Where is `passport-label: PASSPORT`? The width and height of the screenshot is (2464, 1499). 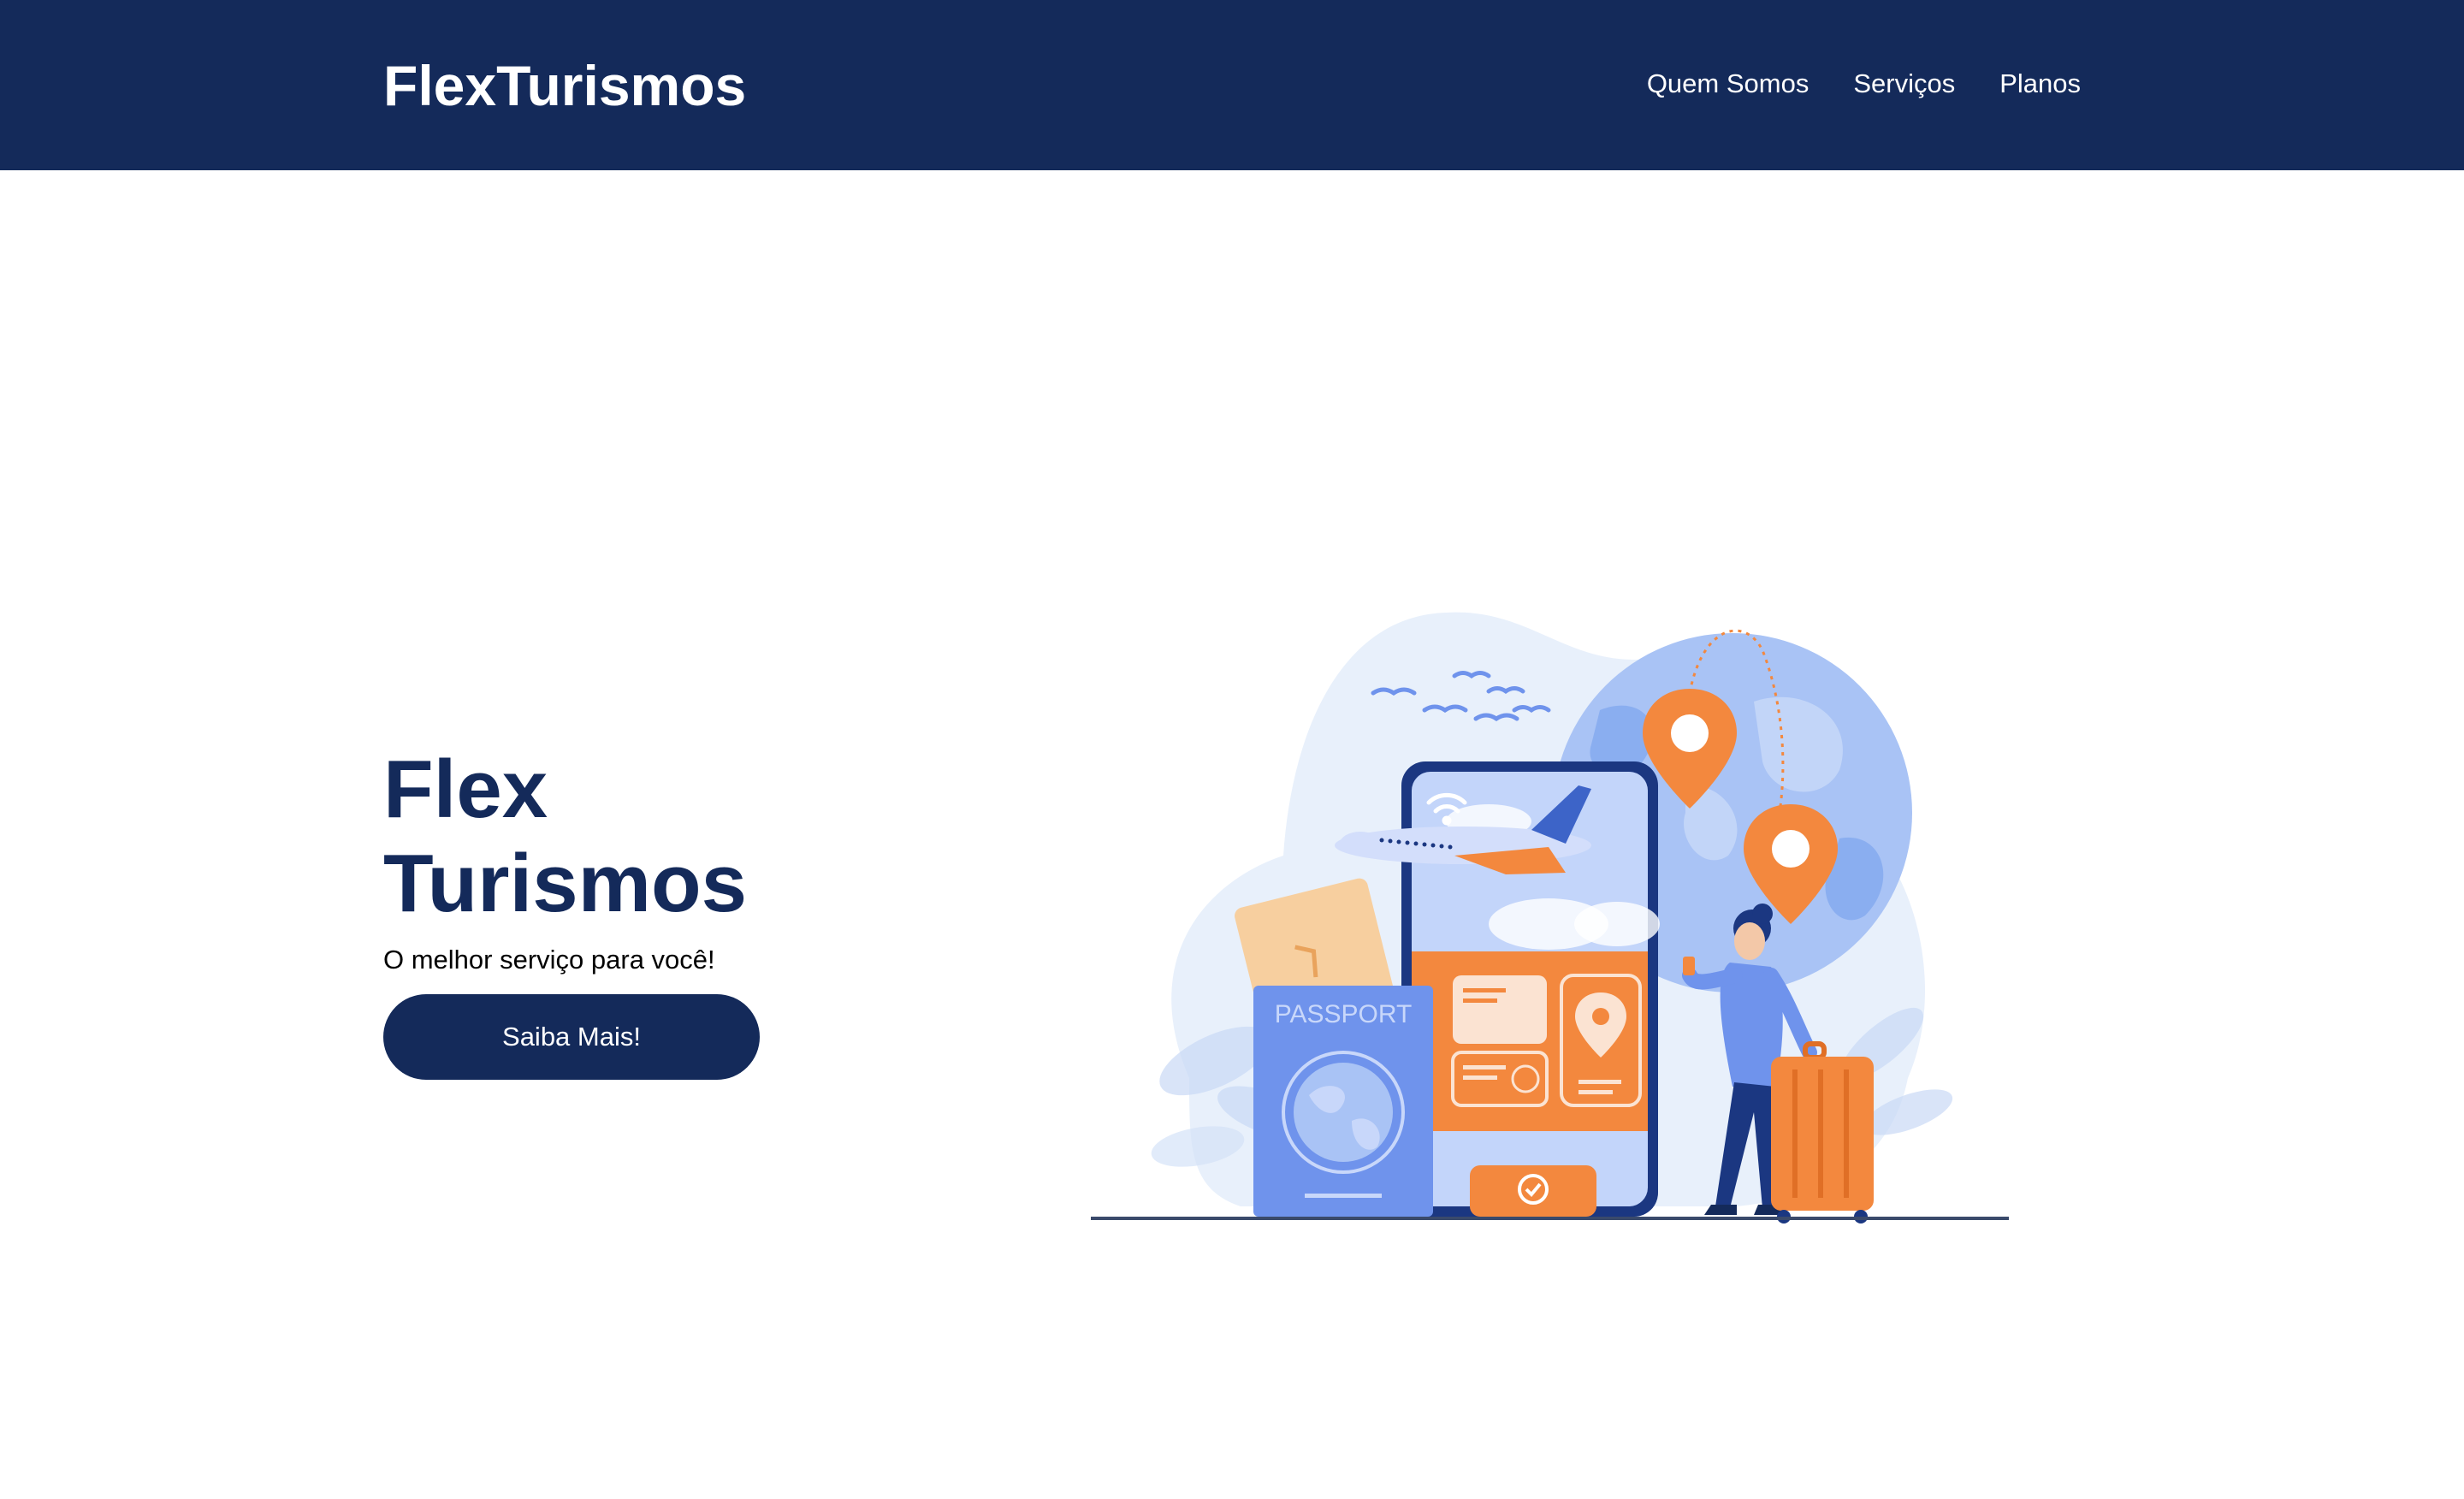
passport-label: PASSPORT is located at coordinates (1344, 1014).